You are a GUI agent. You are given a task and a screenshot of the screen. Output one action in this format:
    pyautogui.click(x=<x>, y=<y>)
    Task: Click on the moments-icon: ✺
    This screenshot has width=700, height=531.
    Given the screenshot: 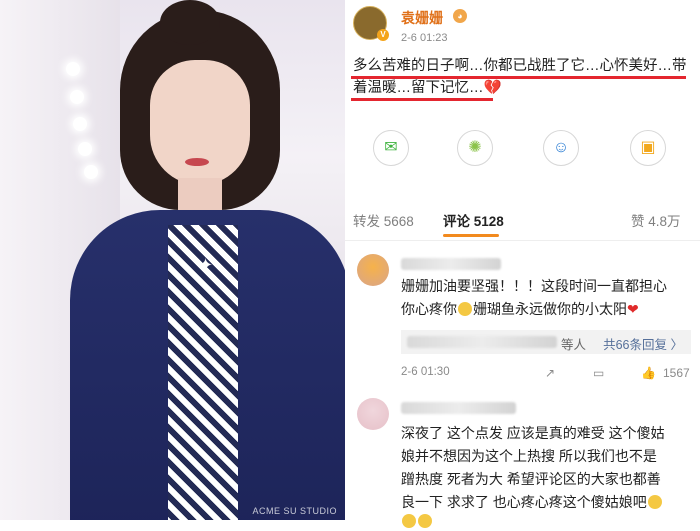 What is the action you would take?
    pyautogui.click(x=475, y=148)
    